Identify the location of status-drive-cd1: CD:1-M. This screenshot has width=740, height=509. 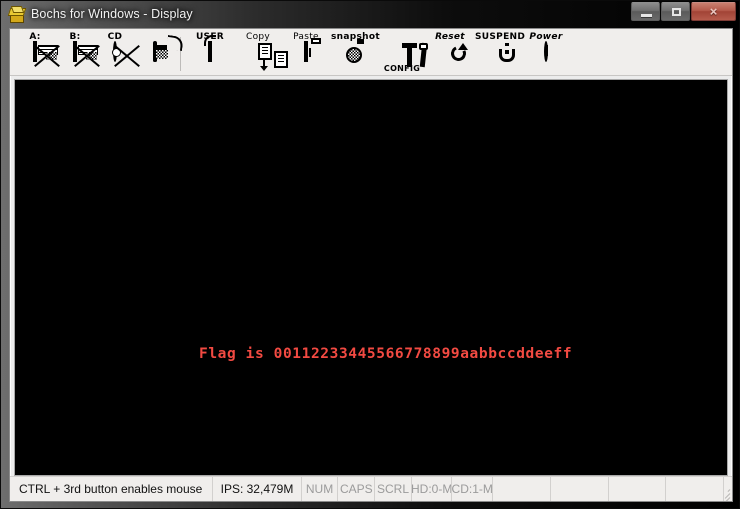
(472, 489).